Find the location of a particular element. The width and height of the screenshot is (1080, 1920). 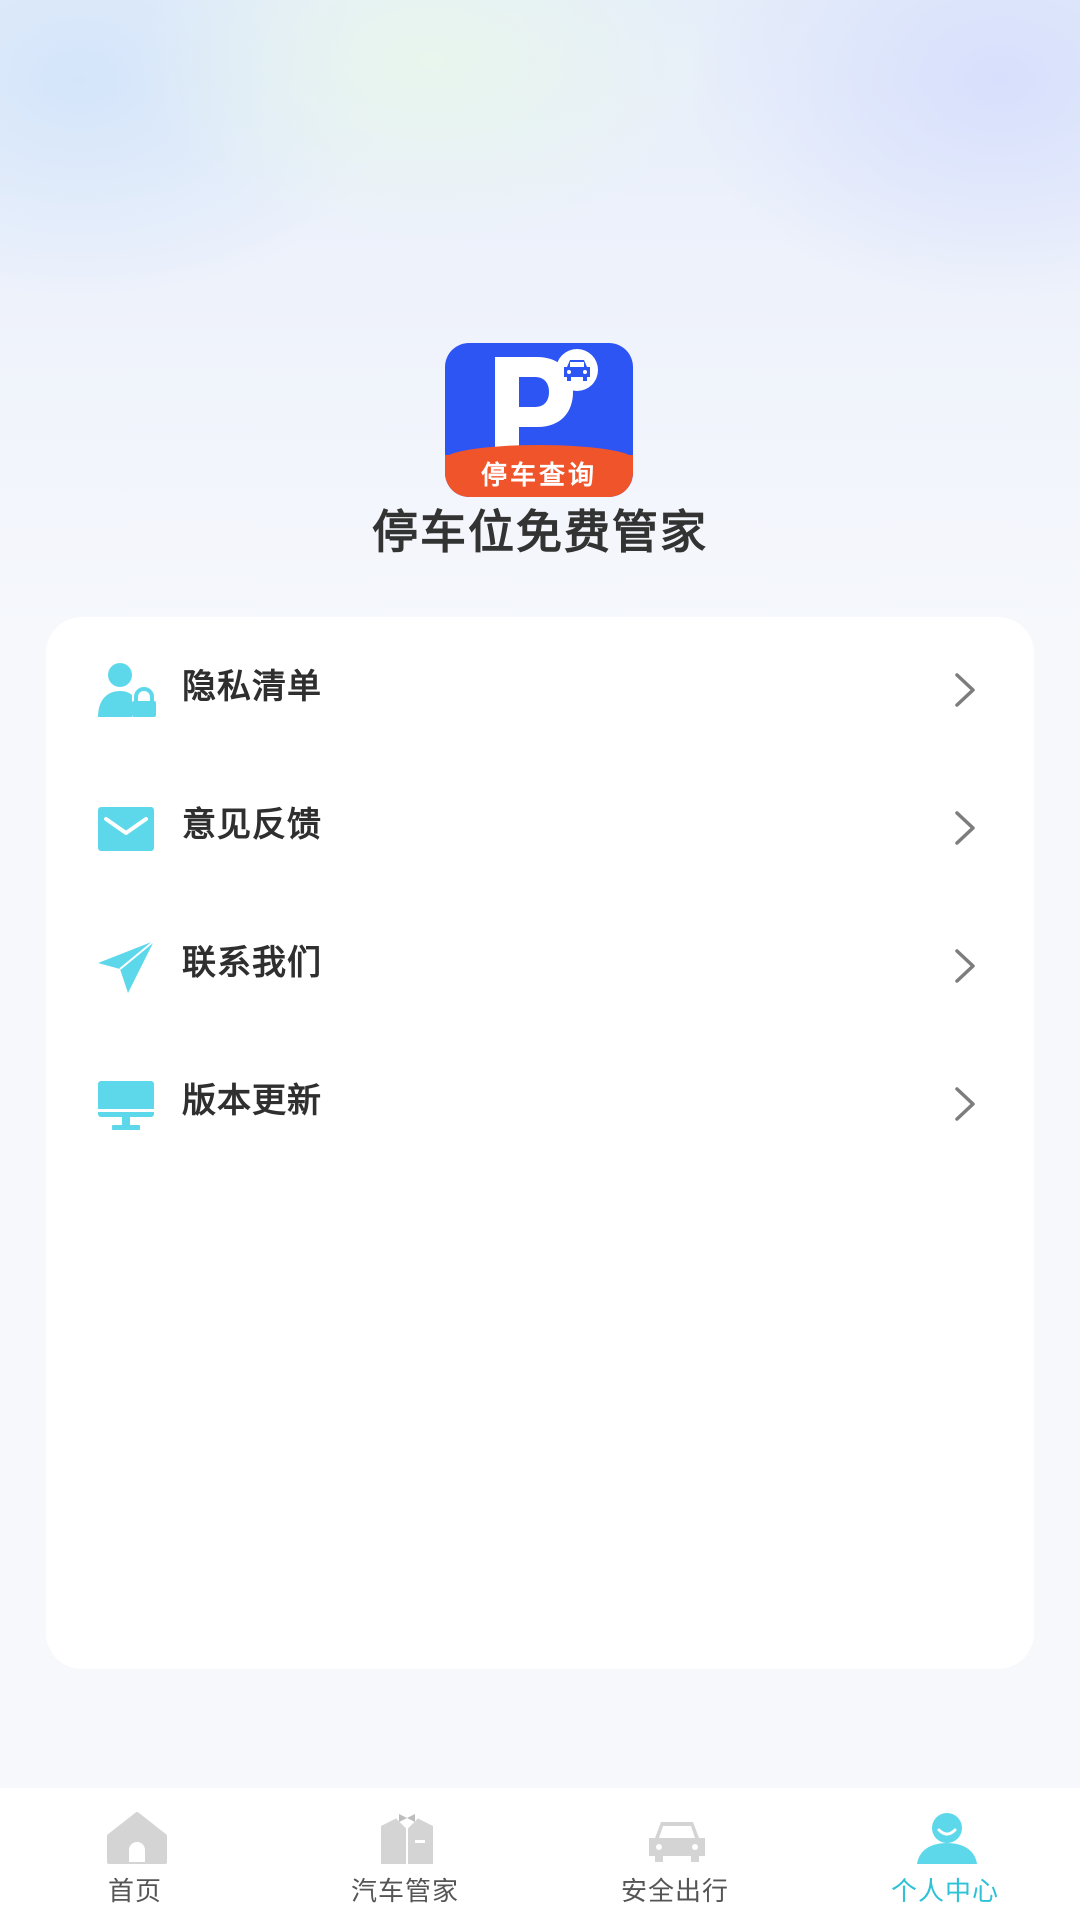

bottom-tab-bar: 首页 汽车管家 安全出行 个人中心 is located at coordinates (540, 1854).